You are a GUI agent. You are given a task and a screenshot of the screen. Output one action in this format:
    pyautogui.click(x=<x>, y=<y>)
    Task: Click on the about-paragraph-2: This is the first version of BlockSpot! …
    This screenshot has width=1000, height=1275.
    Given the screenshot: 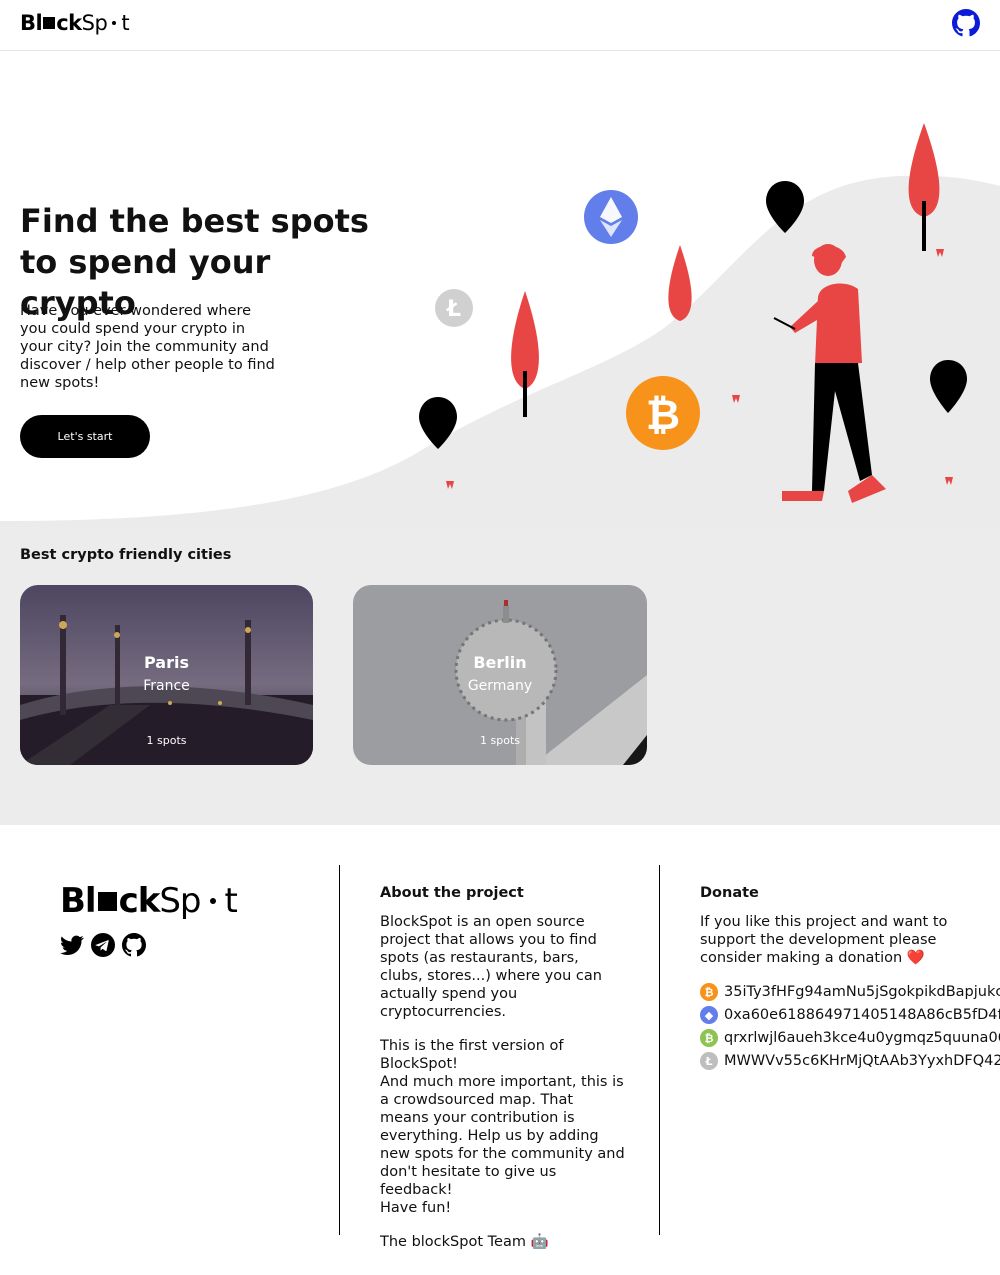 What is the action you would take?
    pyautogui.click(x=502, y=1127)
    